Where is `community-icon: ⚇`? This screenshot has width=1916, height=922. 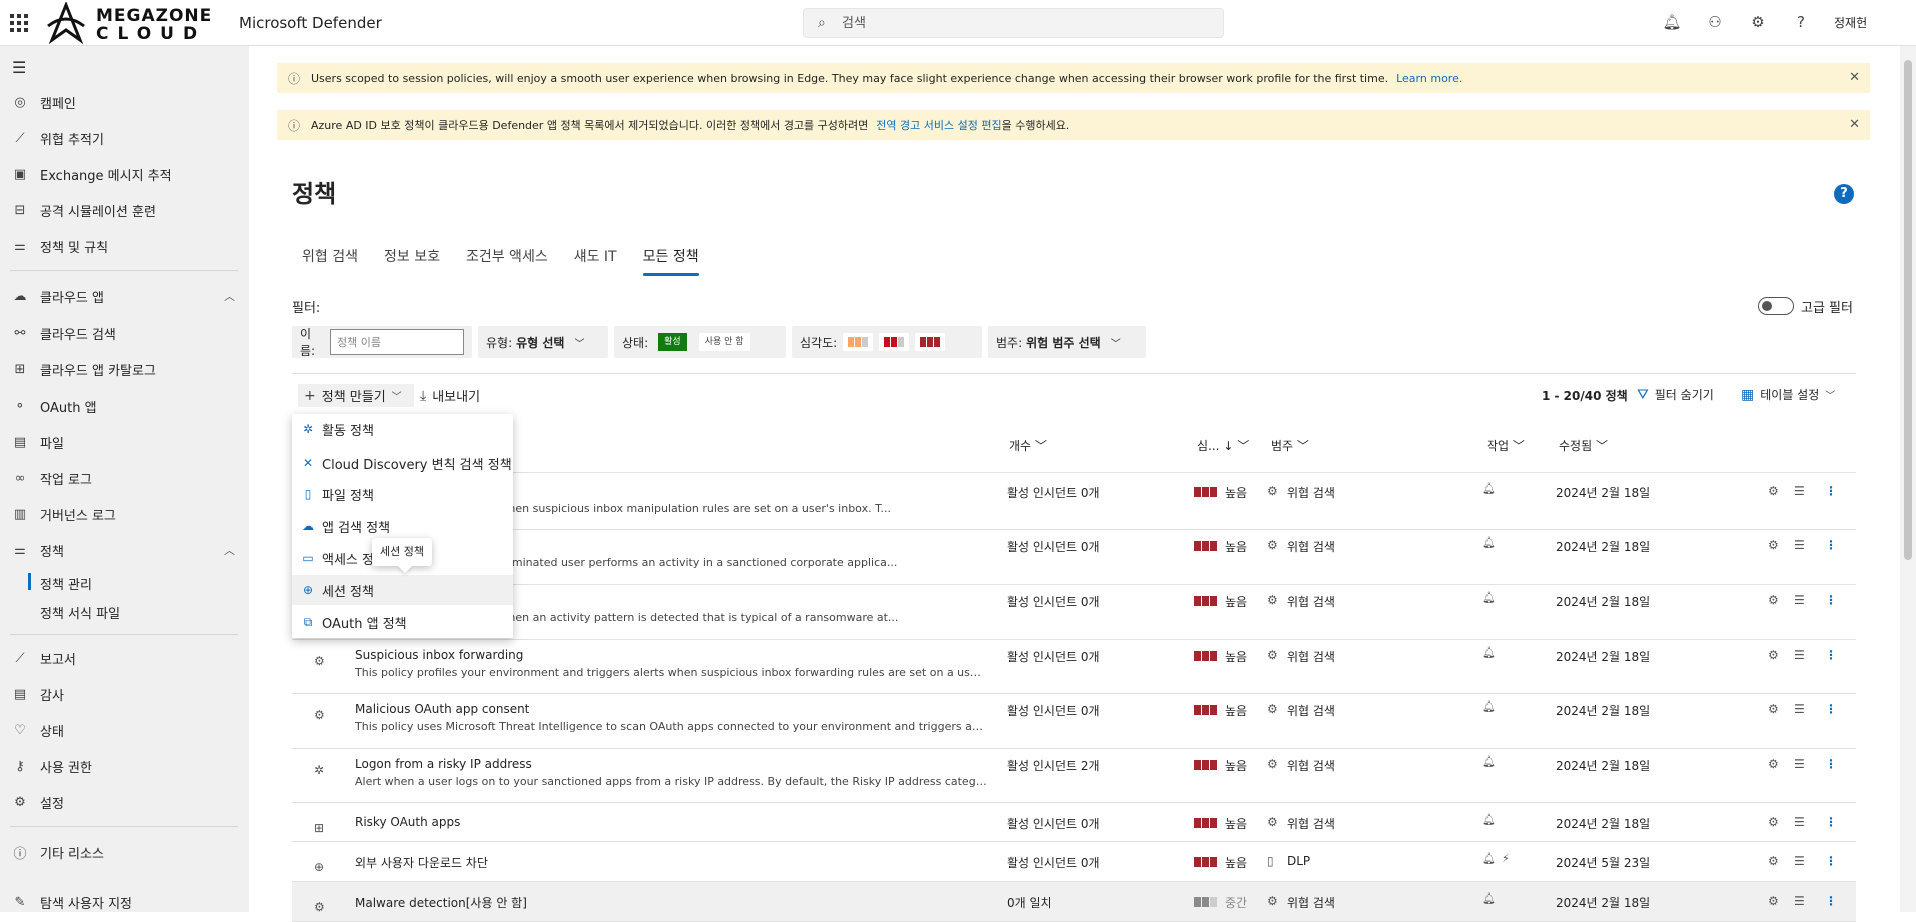 community-icon: ⚇ is located at coordinates (1715, 23).